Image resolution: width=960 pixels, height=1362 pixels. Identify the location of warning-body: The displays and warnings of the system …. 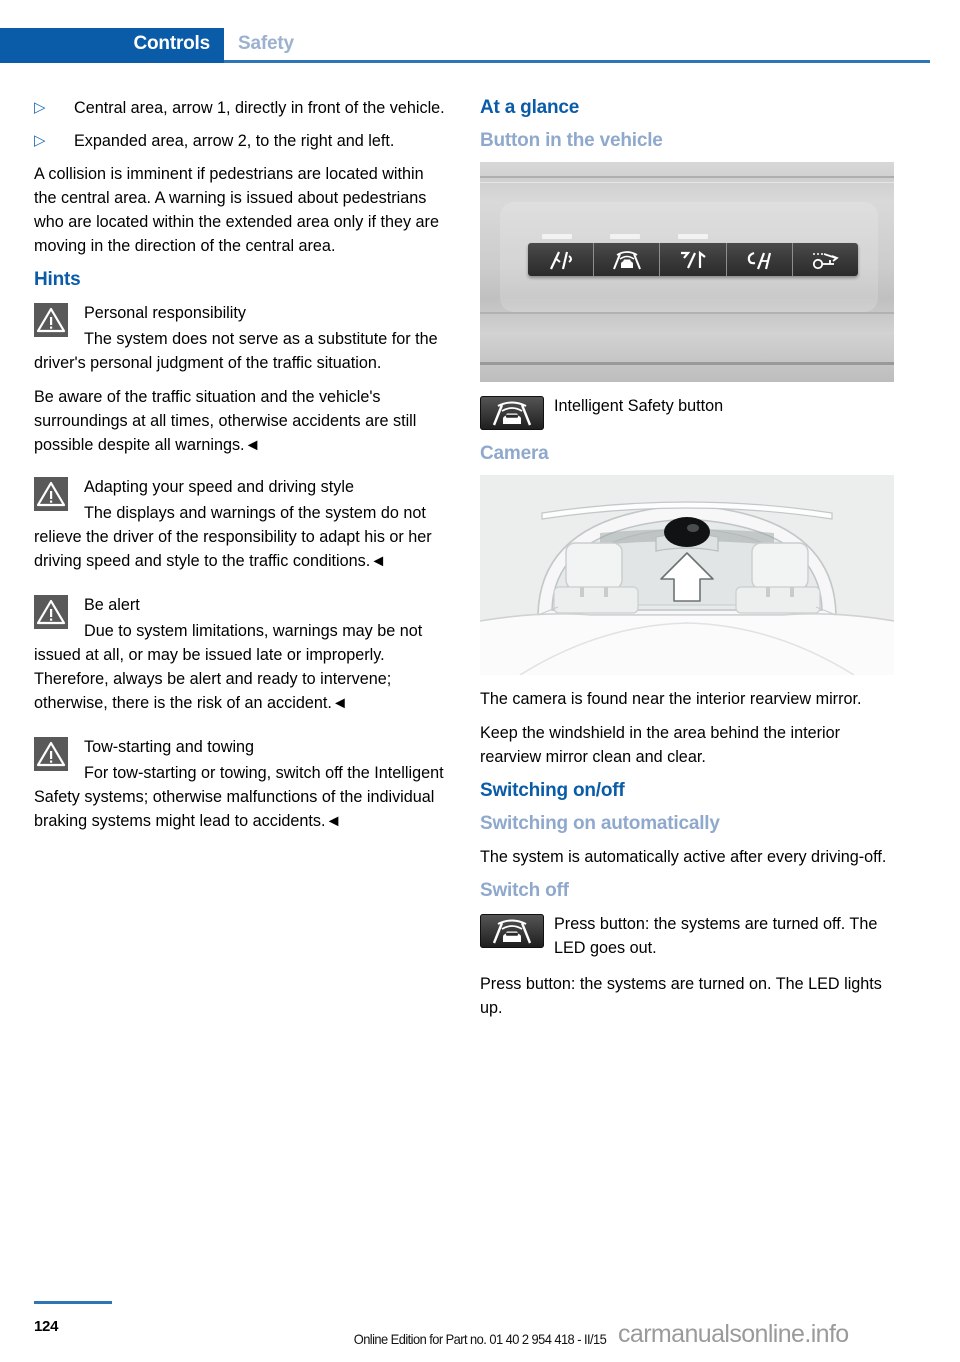
(233, 537).